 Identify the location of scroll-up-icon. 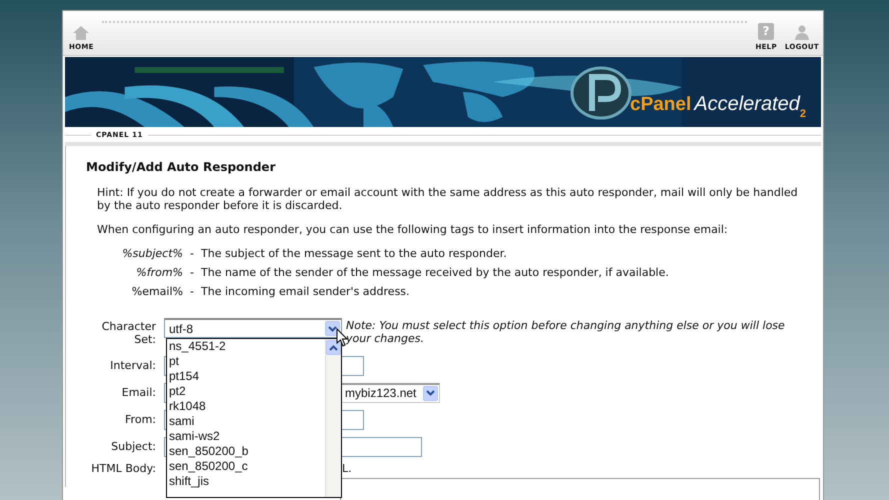
(333, 347).